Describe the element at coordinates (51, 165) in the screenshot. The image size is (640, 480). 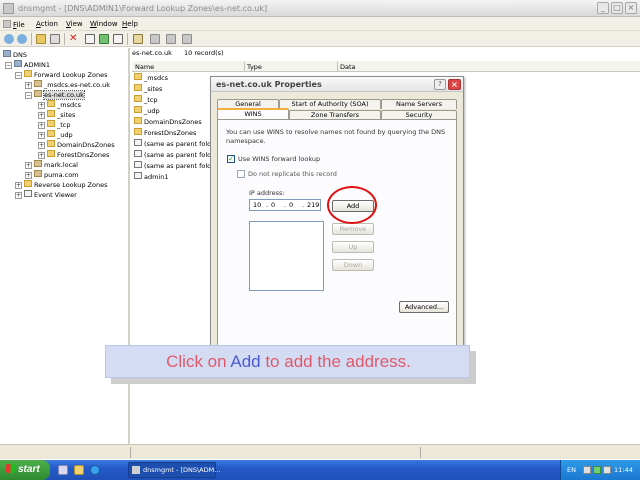
I see `tree-item-mark-local: + mark.local` at that location.